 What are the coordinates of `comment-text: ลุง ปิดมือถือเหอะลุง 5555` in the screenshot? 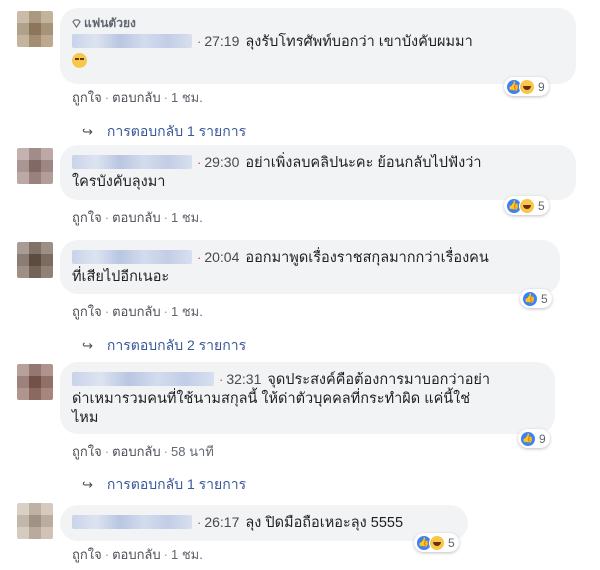 It's located at (324, 523).